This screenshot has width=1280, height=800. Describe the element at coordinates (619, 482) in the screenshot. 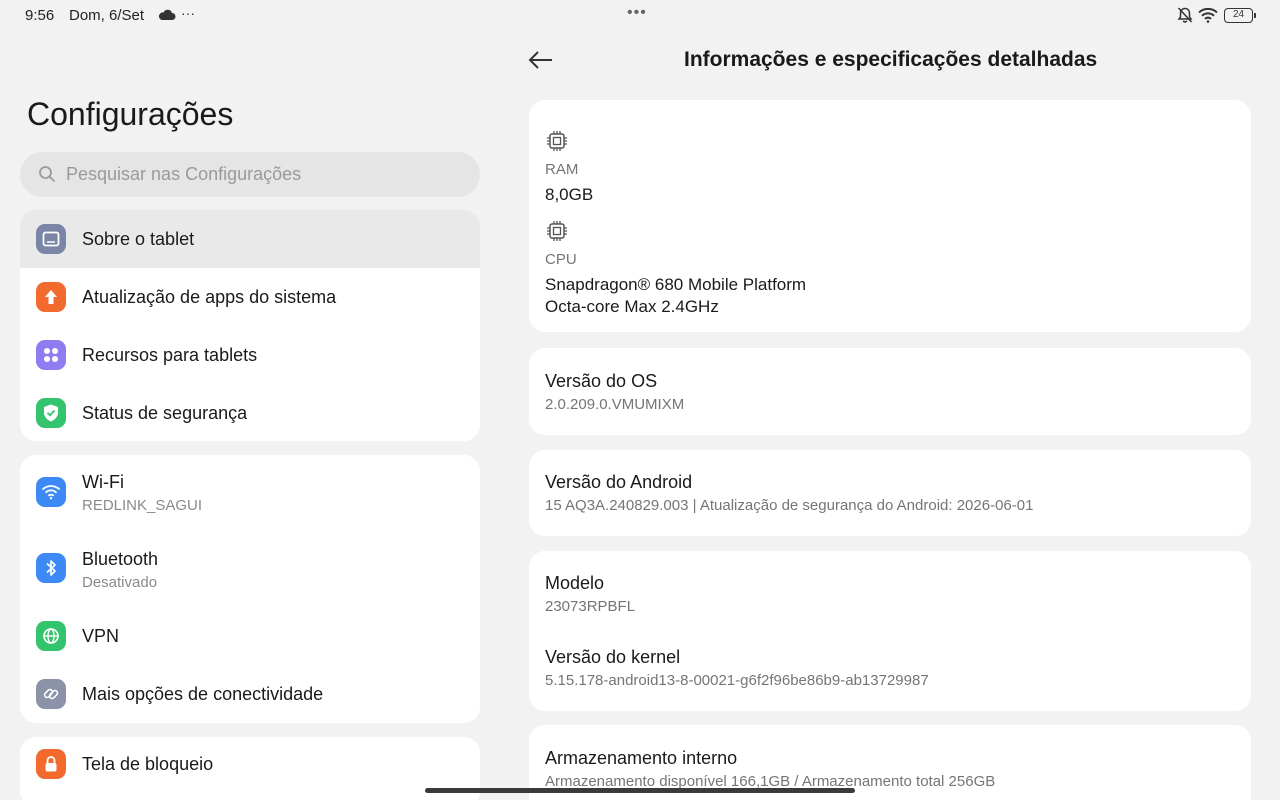

I see `android-version-title: Versão do Android` at that location.